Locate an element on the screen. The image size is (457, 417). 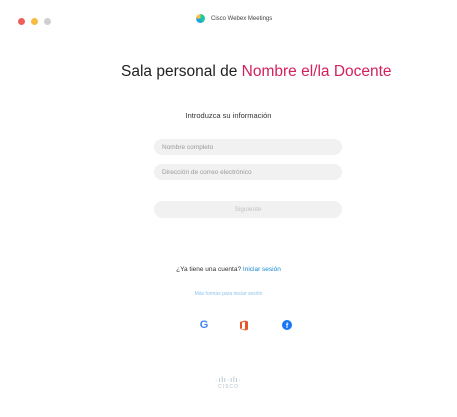
email-input is located at coordinates (248, 172).